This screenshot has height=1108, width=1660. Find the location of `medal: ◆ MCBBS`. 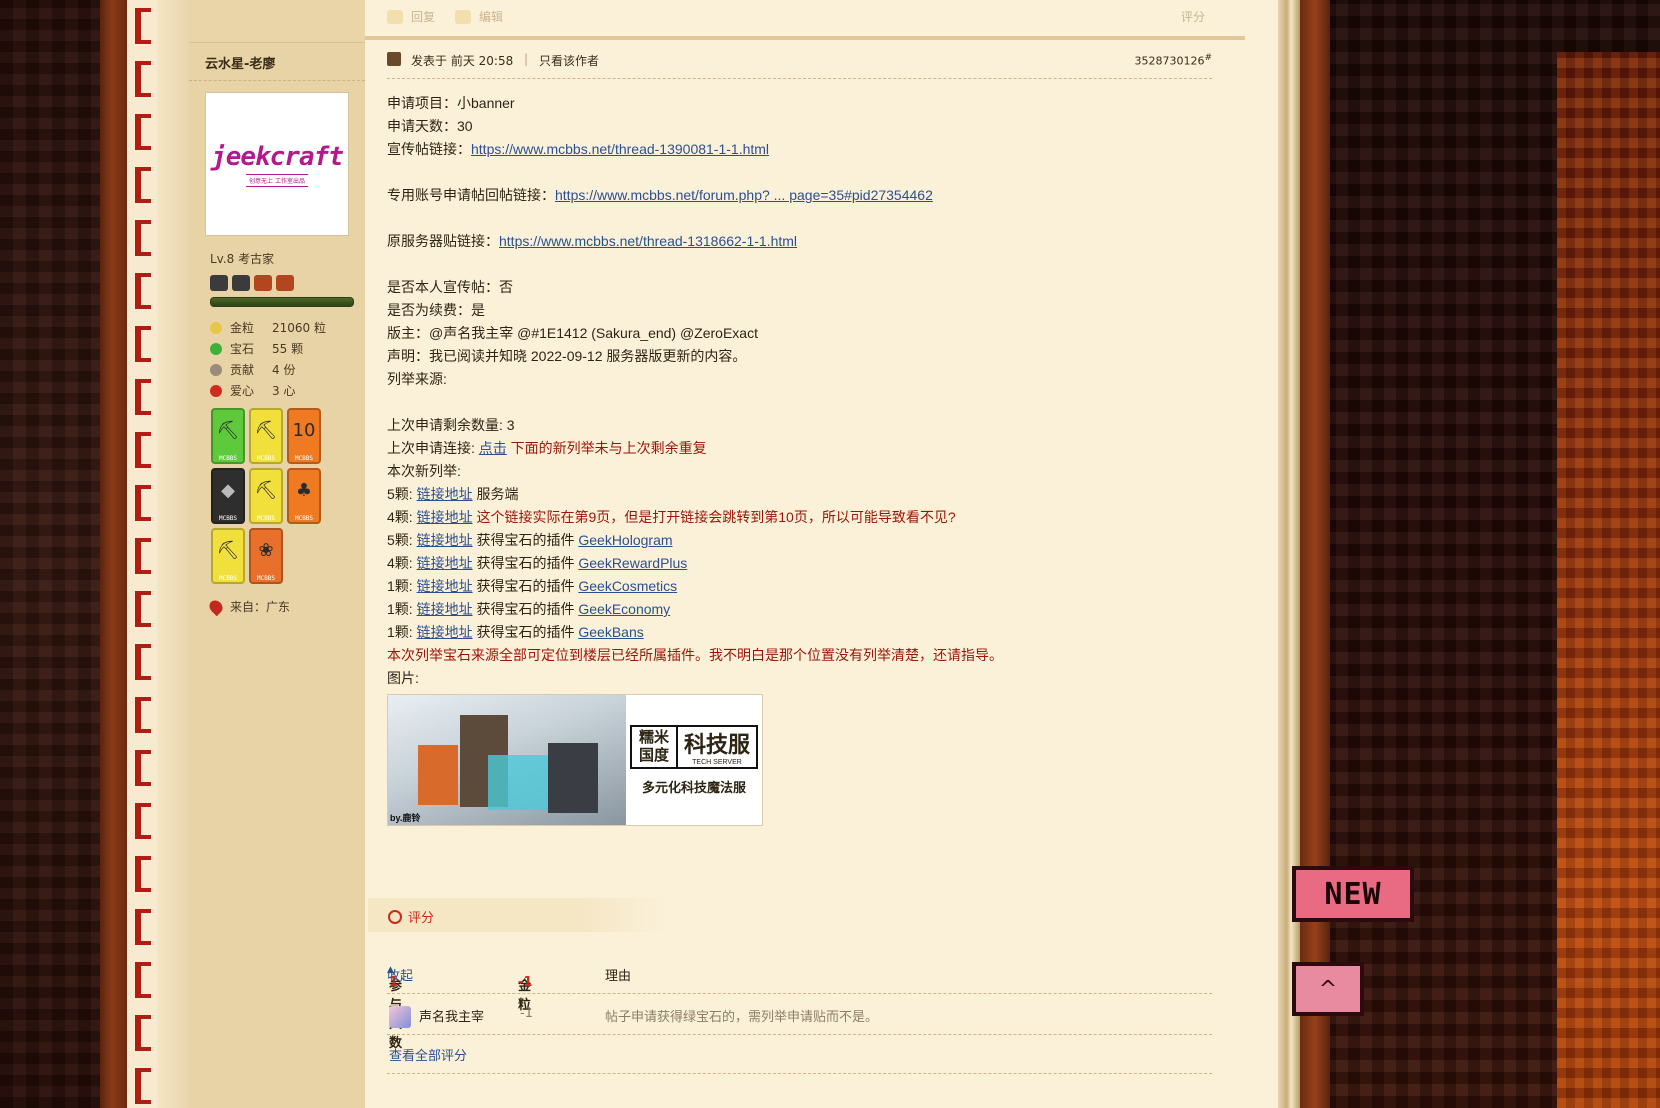

medal: ◆ MCBBS is located at coordinates (228, 496).